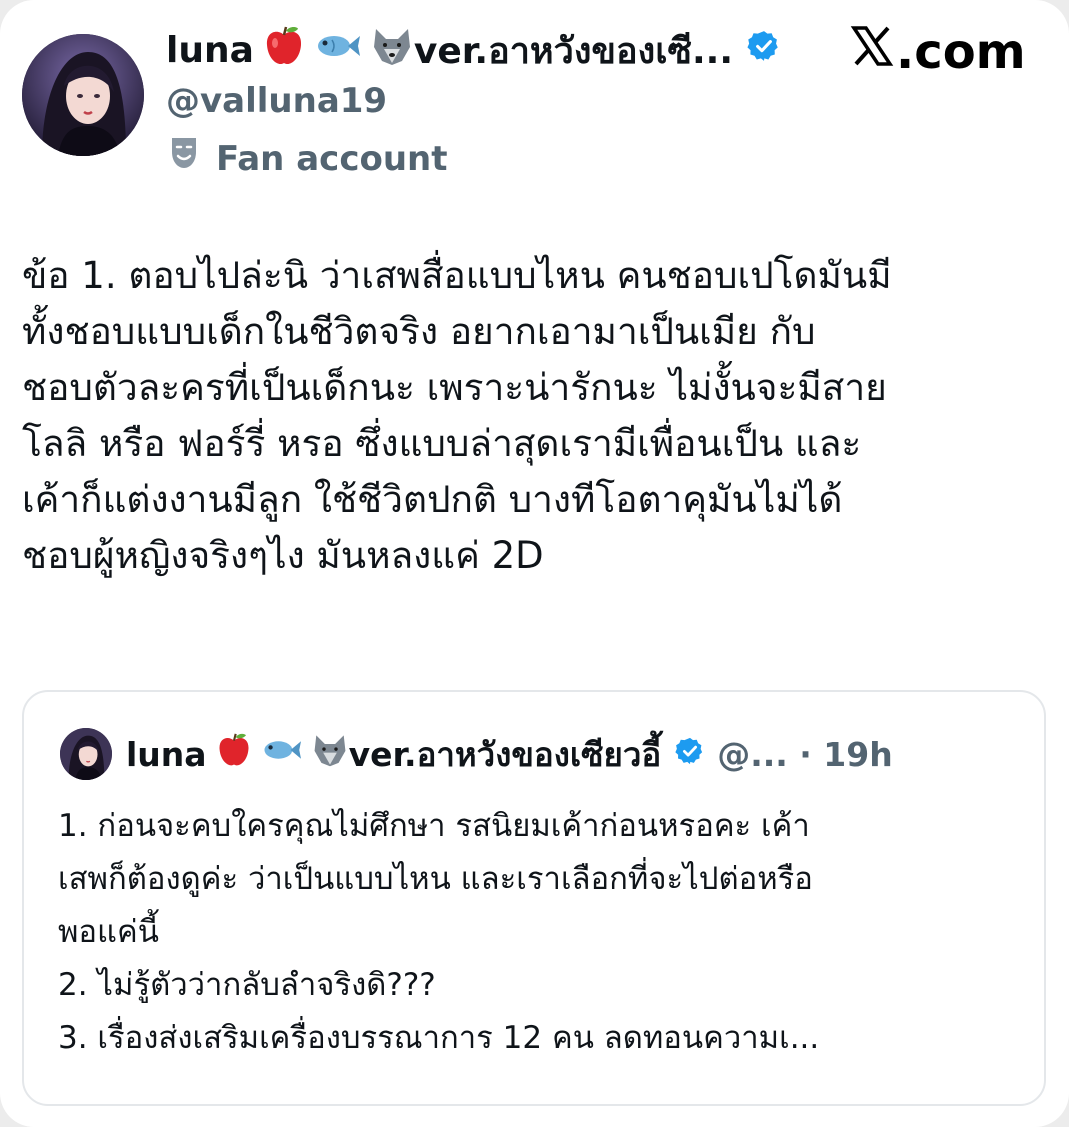 This screenshot has width=1069, height=1127. I want to click on quoted-handle-time: @... · 19h, so click(805, 754).